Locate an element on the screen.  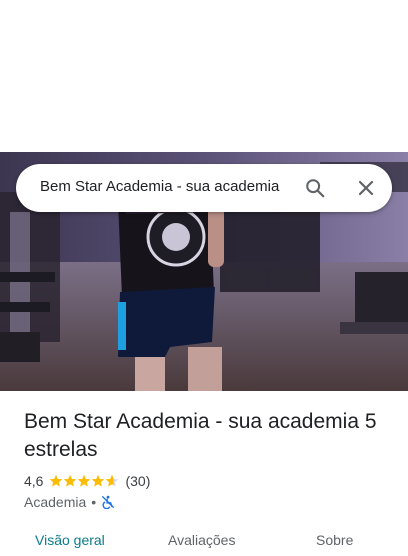
search-bar: Bem Star Academia - sua academia is located at coordinates (204, 188).